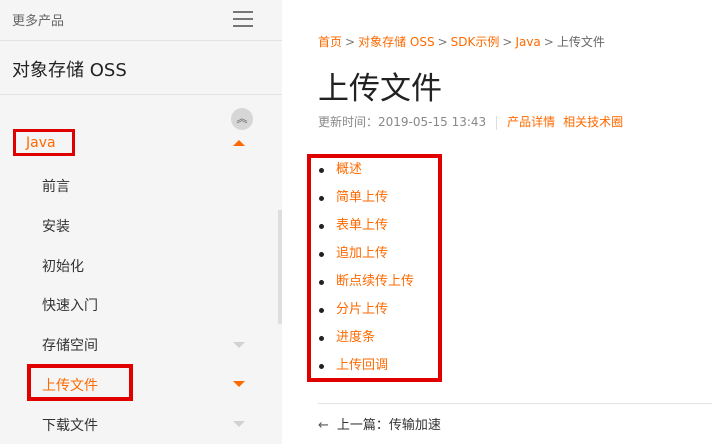 The image size is (712, 444). I want to click on prev-title: 传输加速, so click(414, 425).